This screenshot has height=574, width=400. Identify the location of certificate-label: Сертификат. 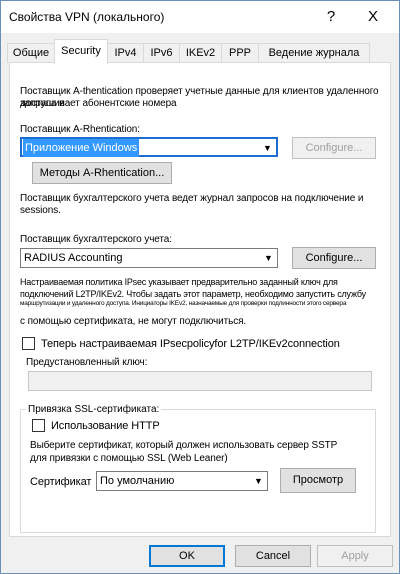
(61, 482).